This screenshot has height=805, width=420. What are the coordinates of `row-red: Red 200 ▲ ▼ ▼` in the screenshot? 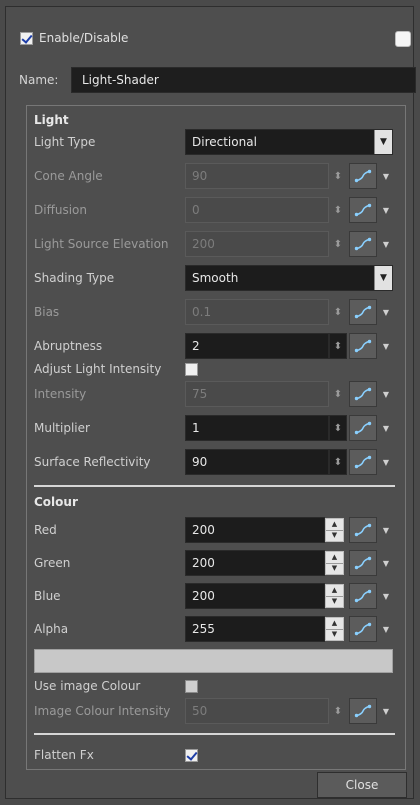 It's located at (216, 530).